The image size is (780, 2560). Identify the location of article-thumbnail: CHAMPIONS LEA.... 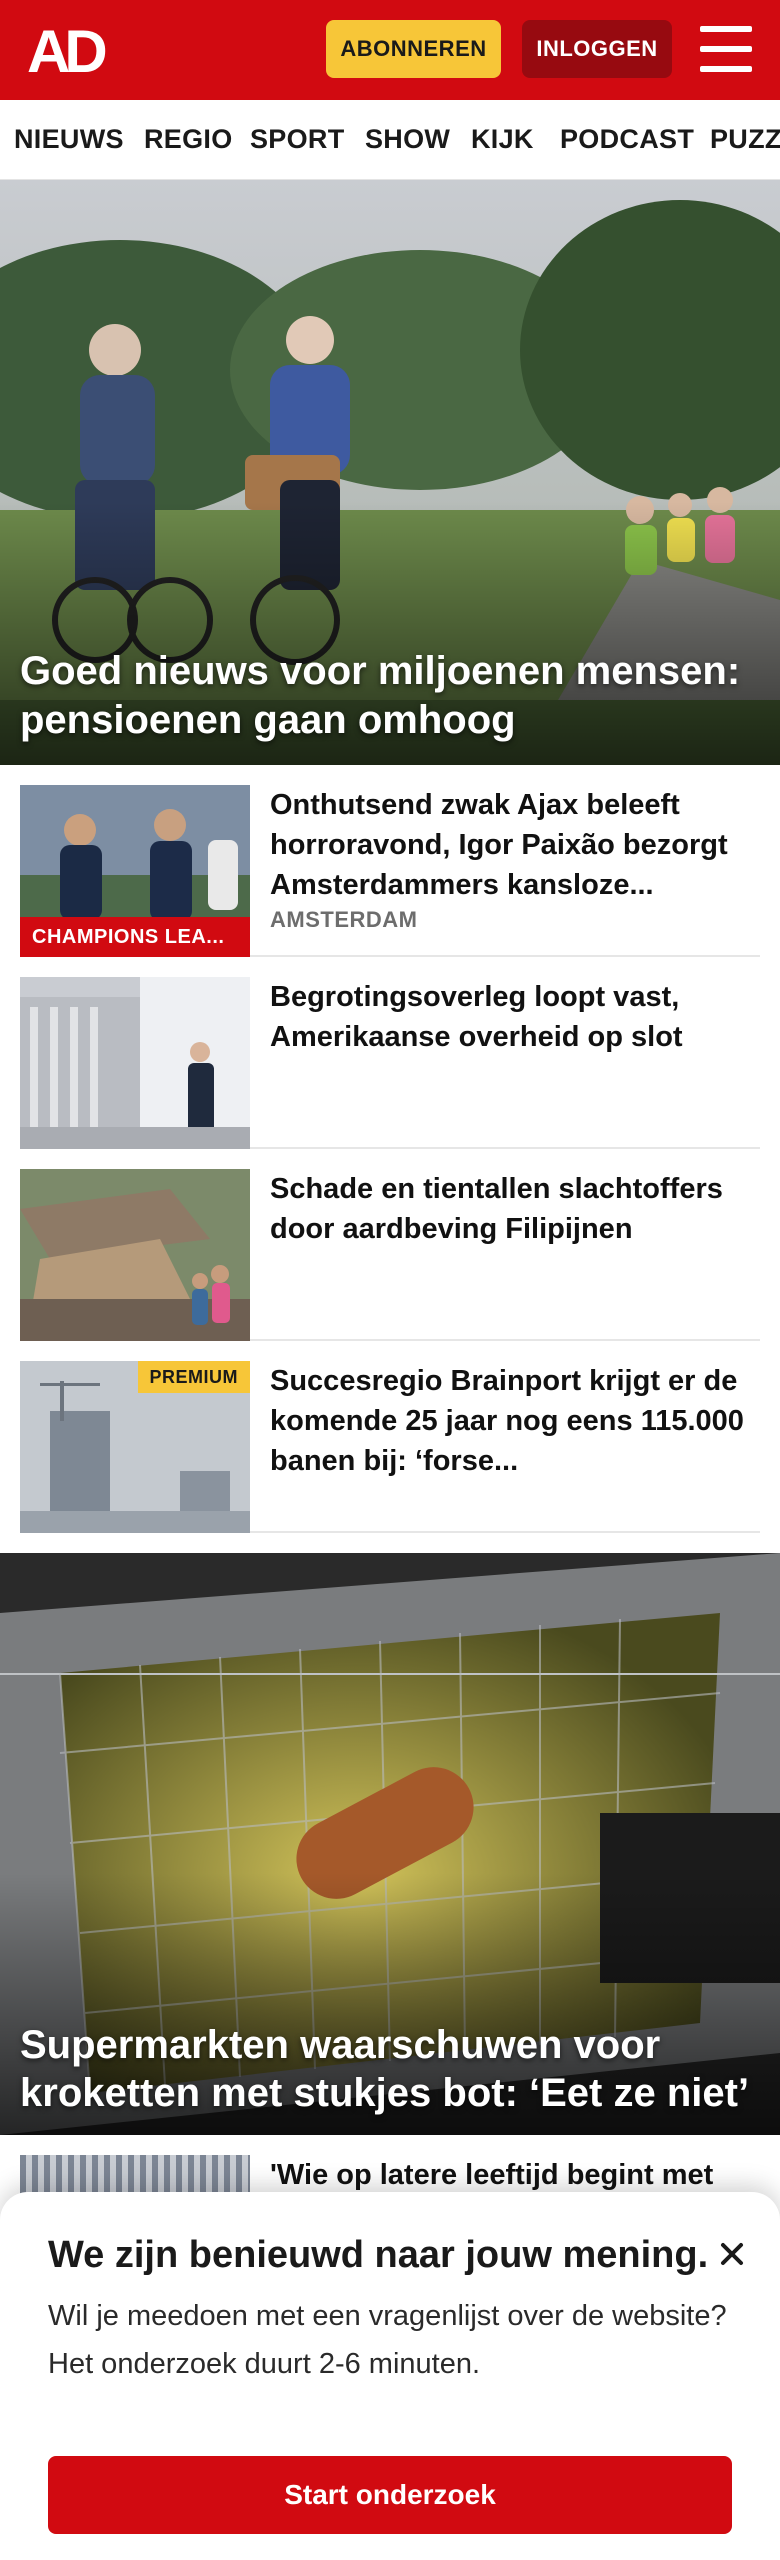
(135, 871).